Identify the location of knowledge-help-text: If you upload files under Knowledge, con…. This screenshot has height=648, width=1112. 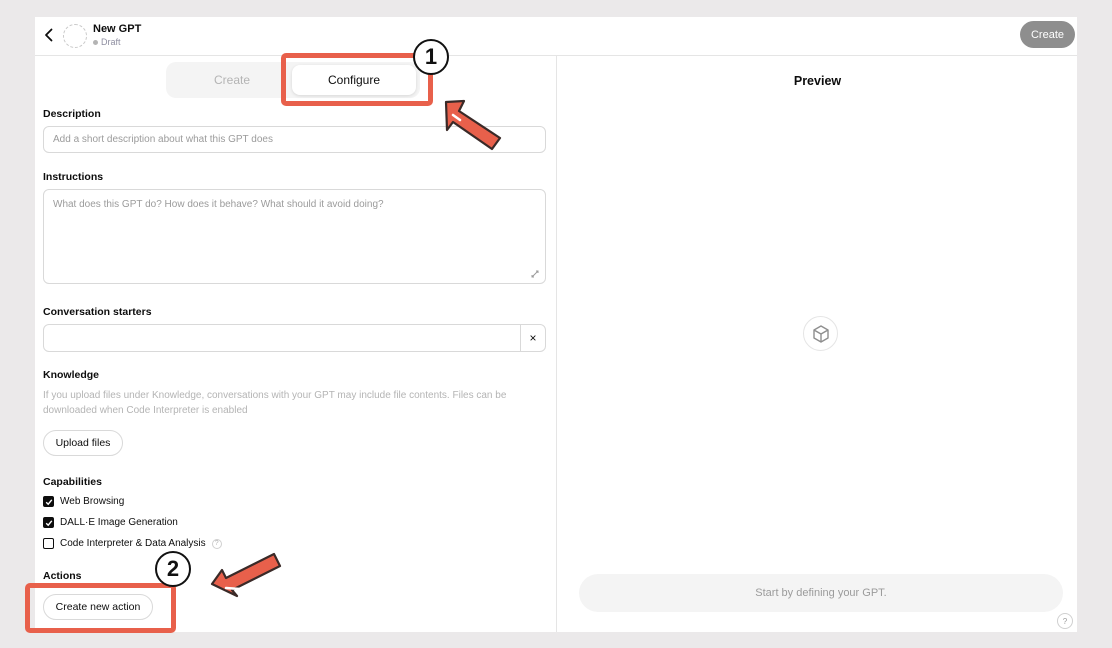
(275, 403).